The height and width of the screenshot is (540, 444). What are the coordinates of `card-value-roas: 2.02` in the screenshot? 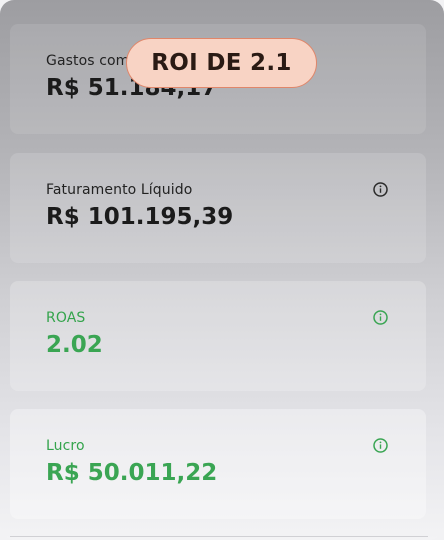 It's located at (74, 345).